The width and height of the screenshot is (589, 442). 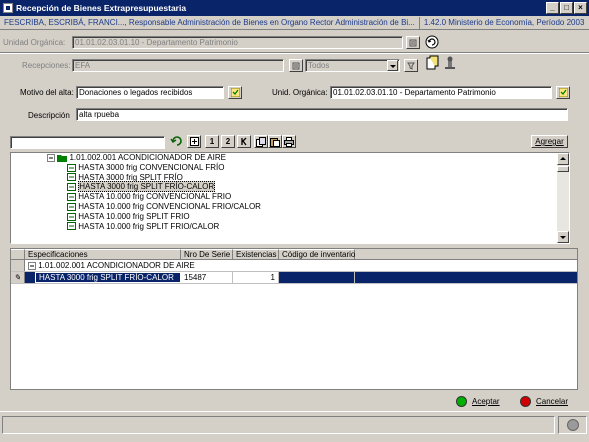 I want to click on tree-root: 1.01.002.001 ACONDICIONADOR DE AIRE, so click(x=290, y=158).